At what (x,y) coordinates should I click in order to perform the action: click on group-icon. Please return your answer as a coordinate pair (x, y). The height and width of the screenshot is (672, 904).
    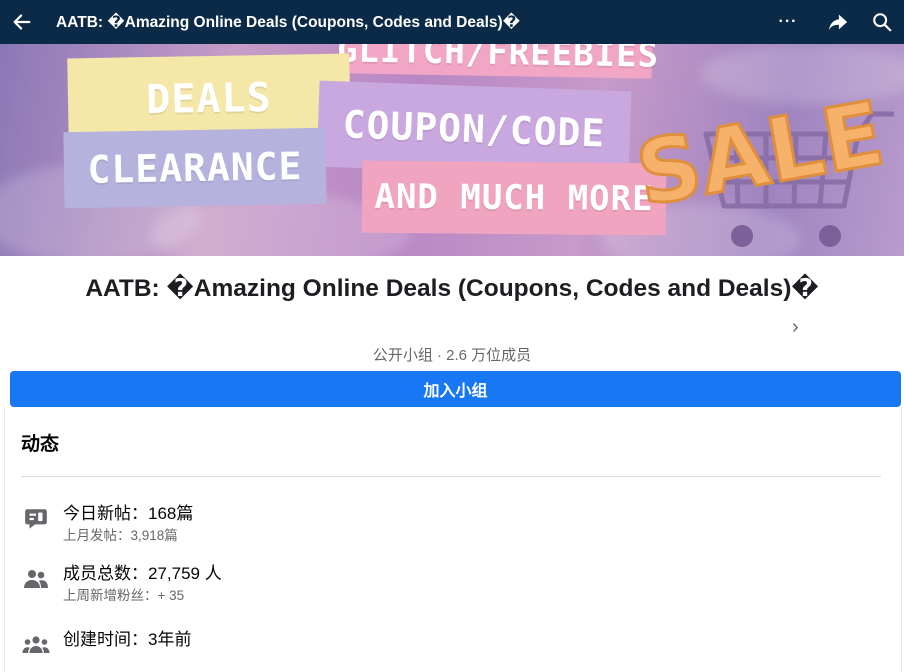
    Looking at the image, I should click on (36, 645).